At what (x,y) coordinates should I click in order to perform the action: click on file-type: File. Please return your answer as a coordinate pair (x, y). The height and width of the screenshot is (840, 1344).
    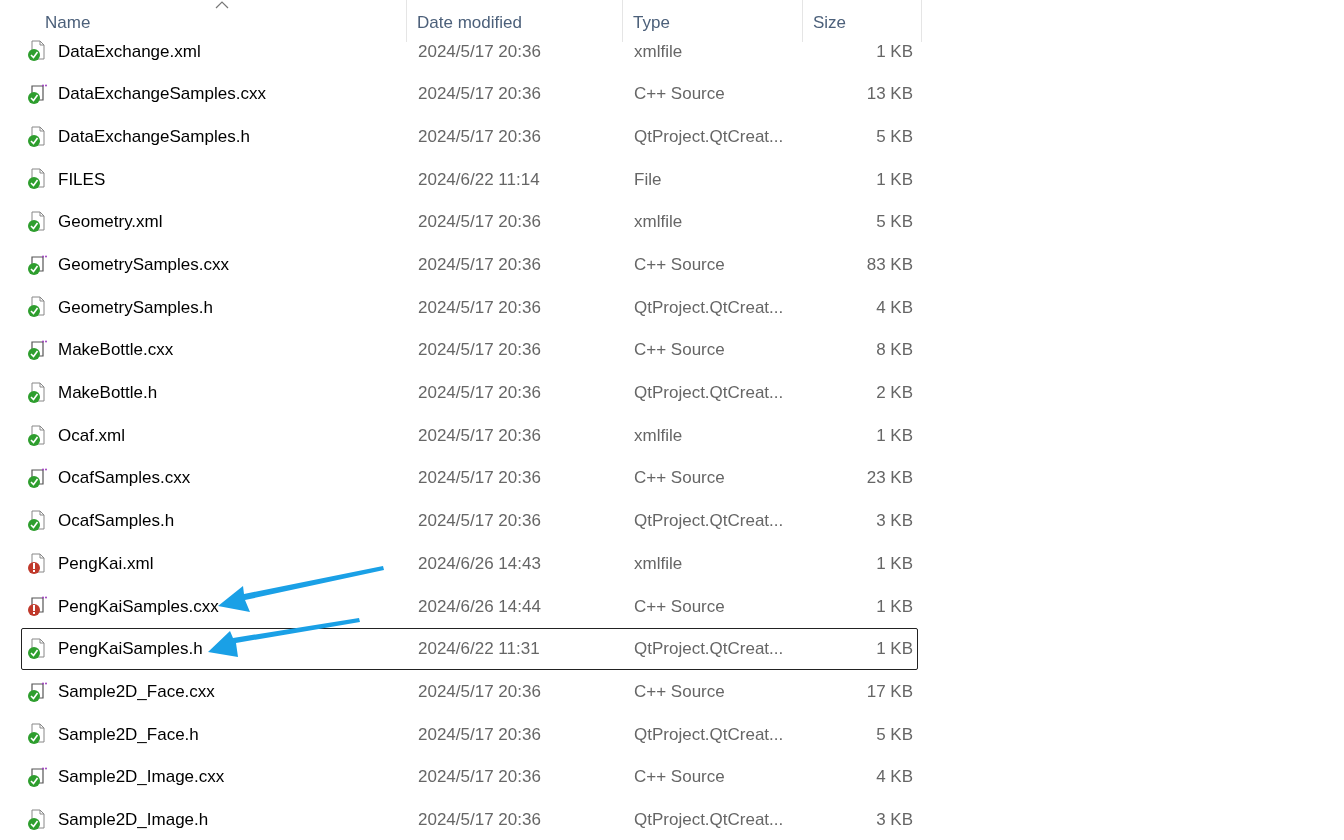
    Looking at the image, I should click on (648, 179).